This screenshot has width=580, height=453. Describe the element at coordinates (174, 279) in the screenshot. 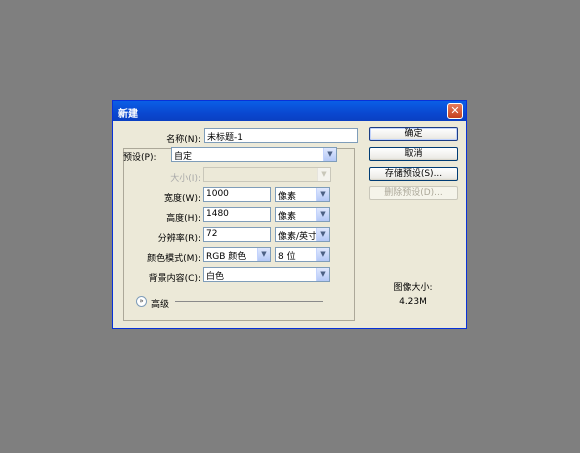

I see `background-contents-label: 背景内容(C):` at that location.